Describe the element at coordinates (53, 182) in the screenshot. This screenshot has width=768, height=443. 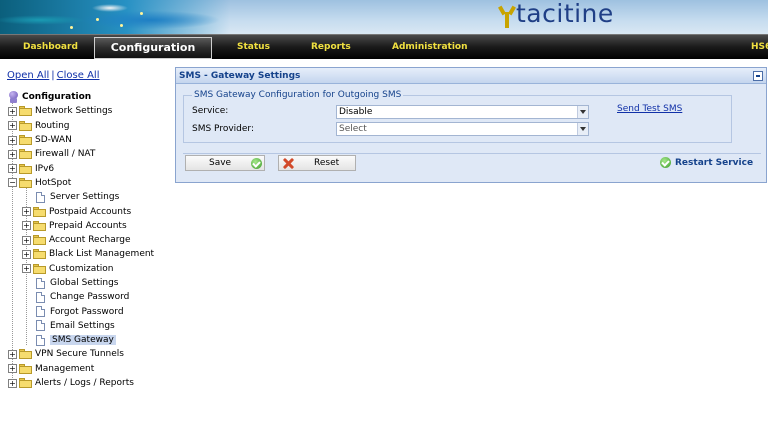
I see `tree-item-label: HotSpot` at that location.